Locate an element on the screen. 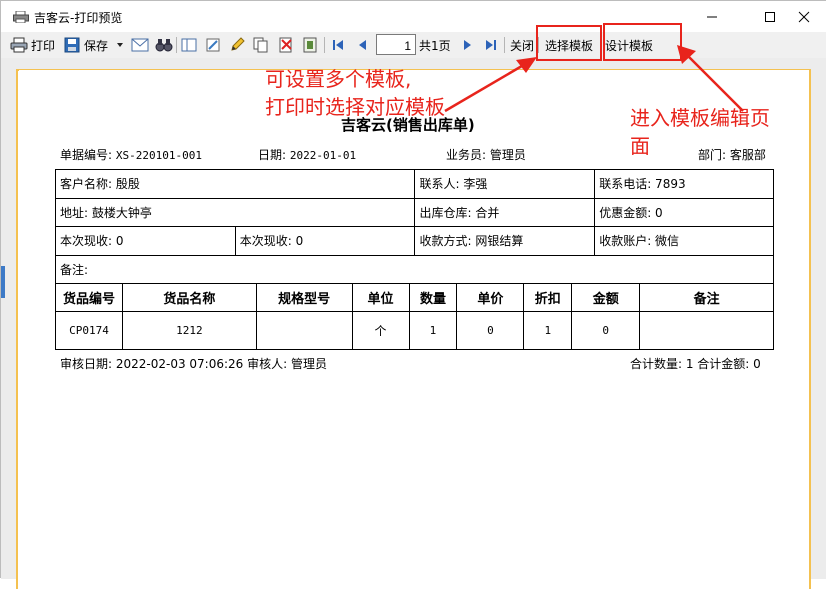  arrow-to-select-template is located at coordinates (486, 87).